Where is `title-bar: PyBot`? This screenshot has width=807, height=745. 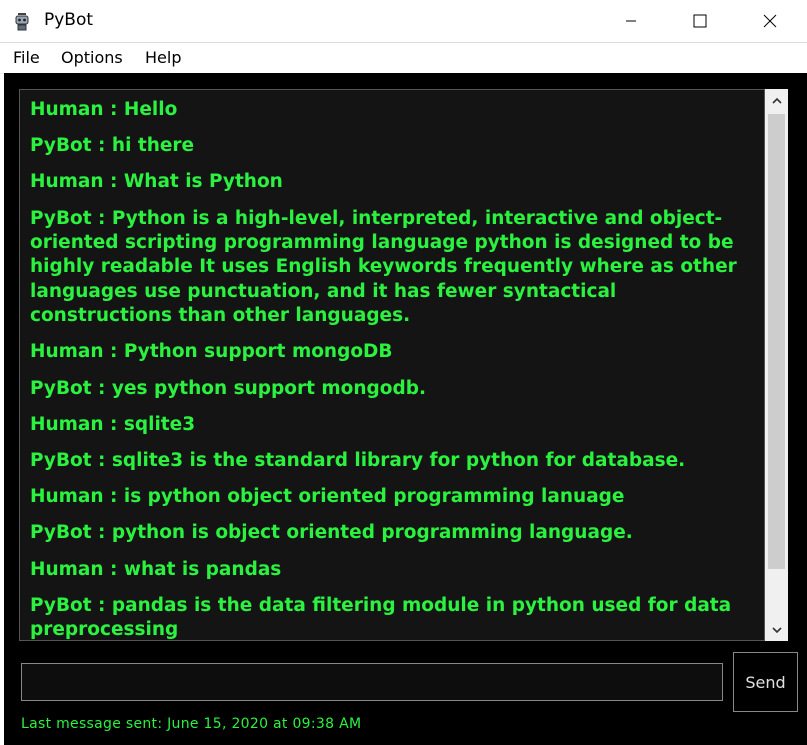 title-bar: PyBot is located at coordinates (403, 21).